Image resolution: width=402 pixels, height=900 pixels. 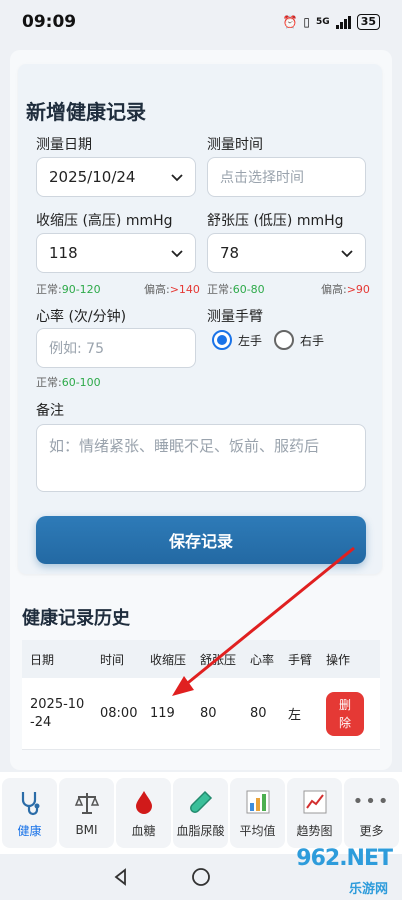 What do you see at coordinates (358, 289) in the screenshot?
I see `hint-value: >90` at bounding box center [358, 289].